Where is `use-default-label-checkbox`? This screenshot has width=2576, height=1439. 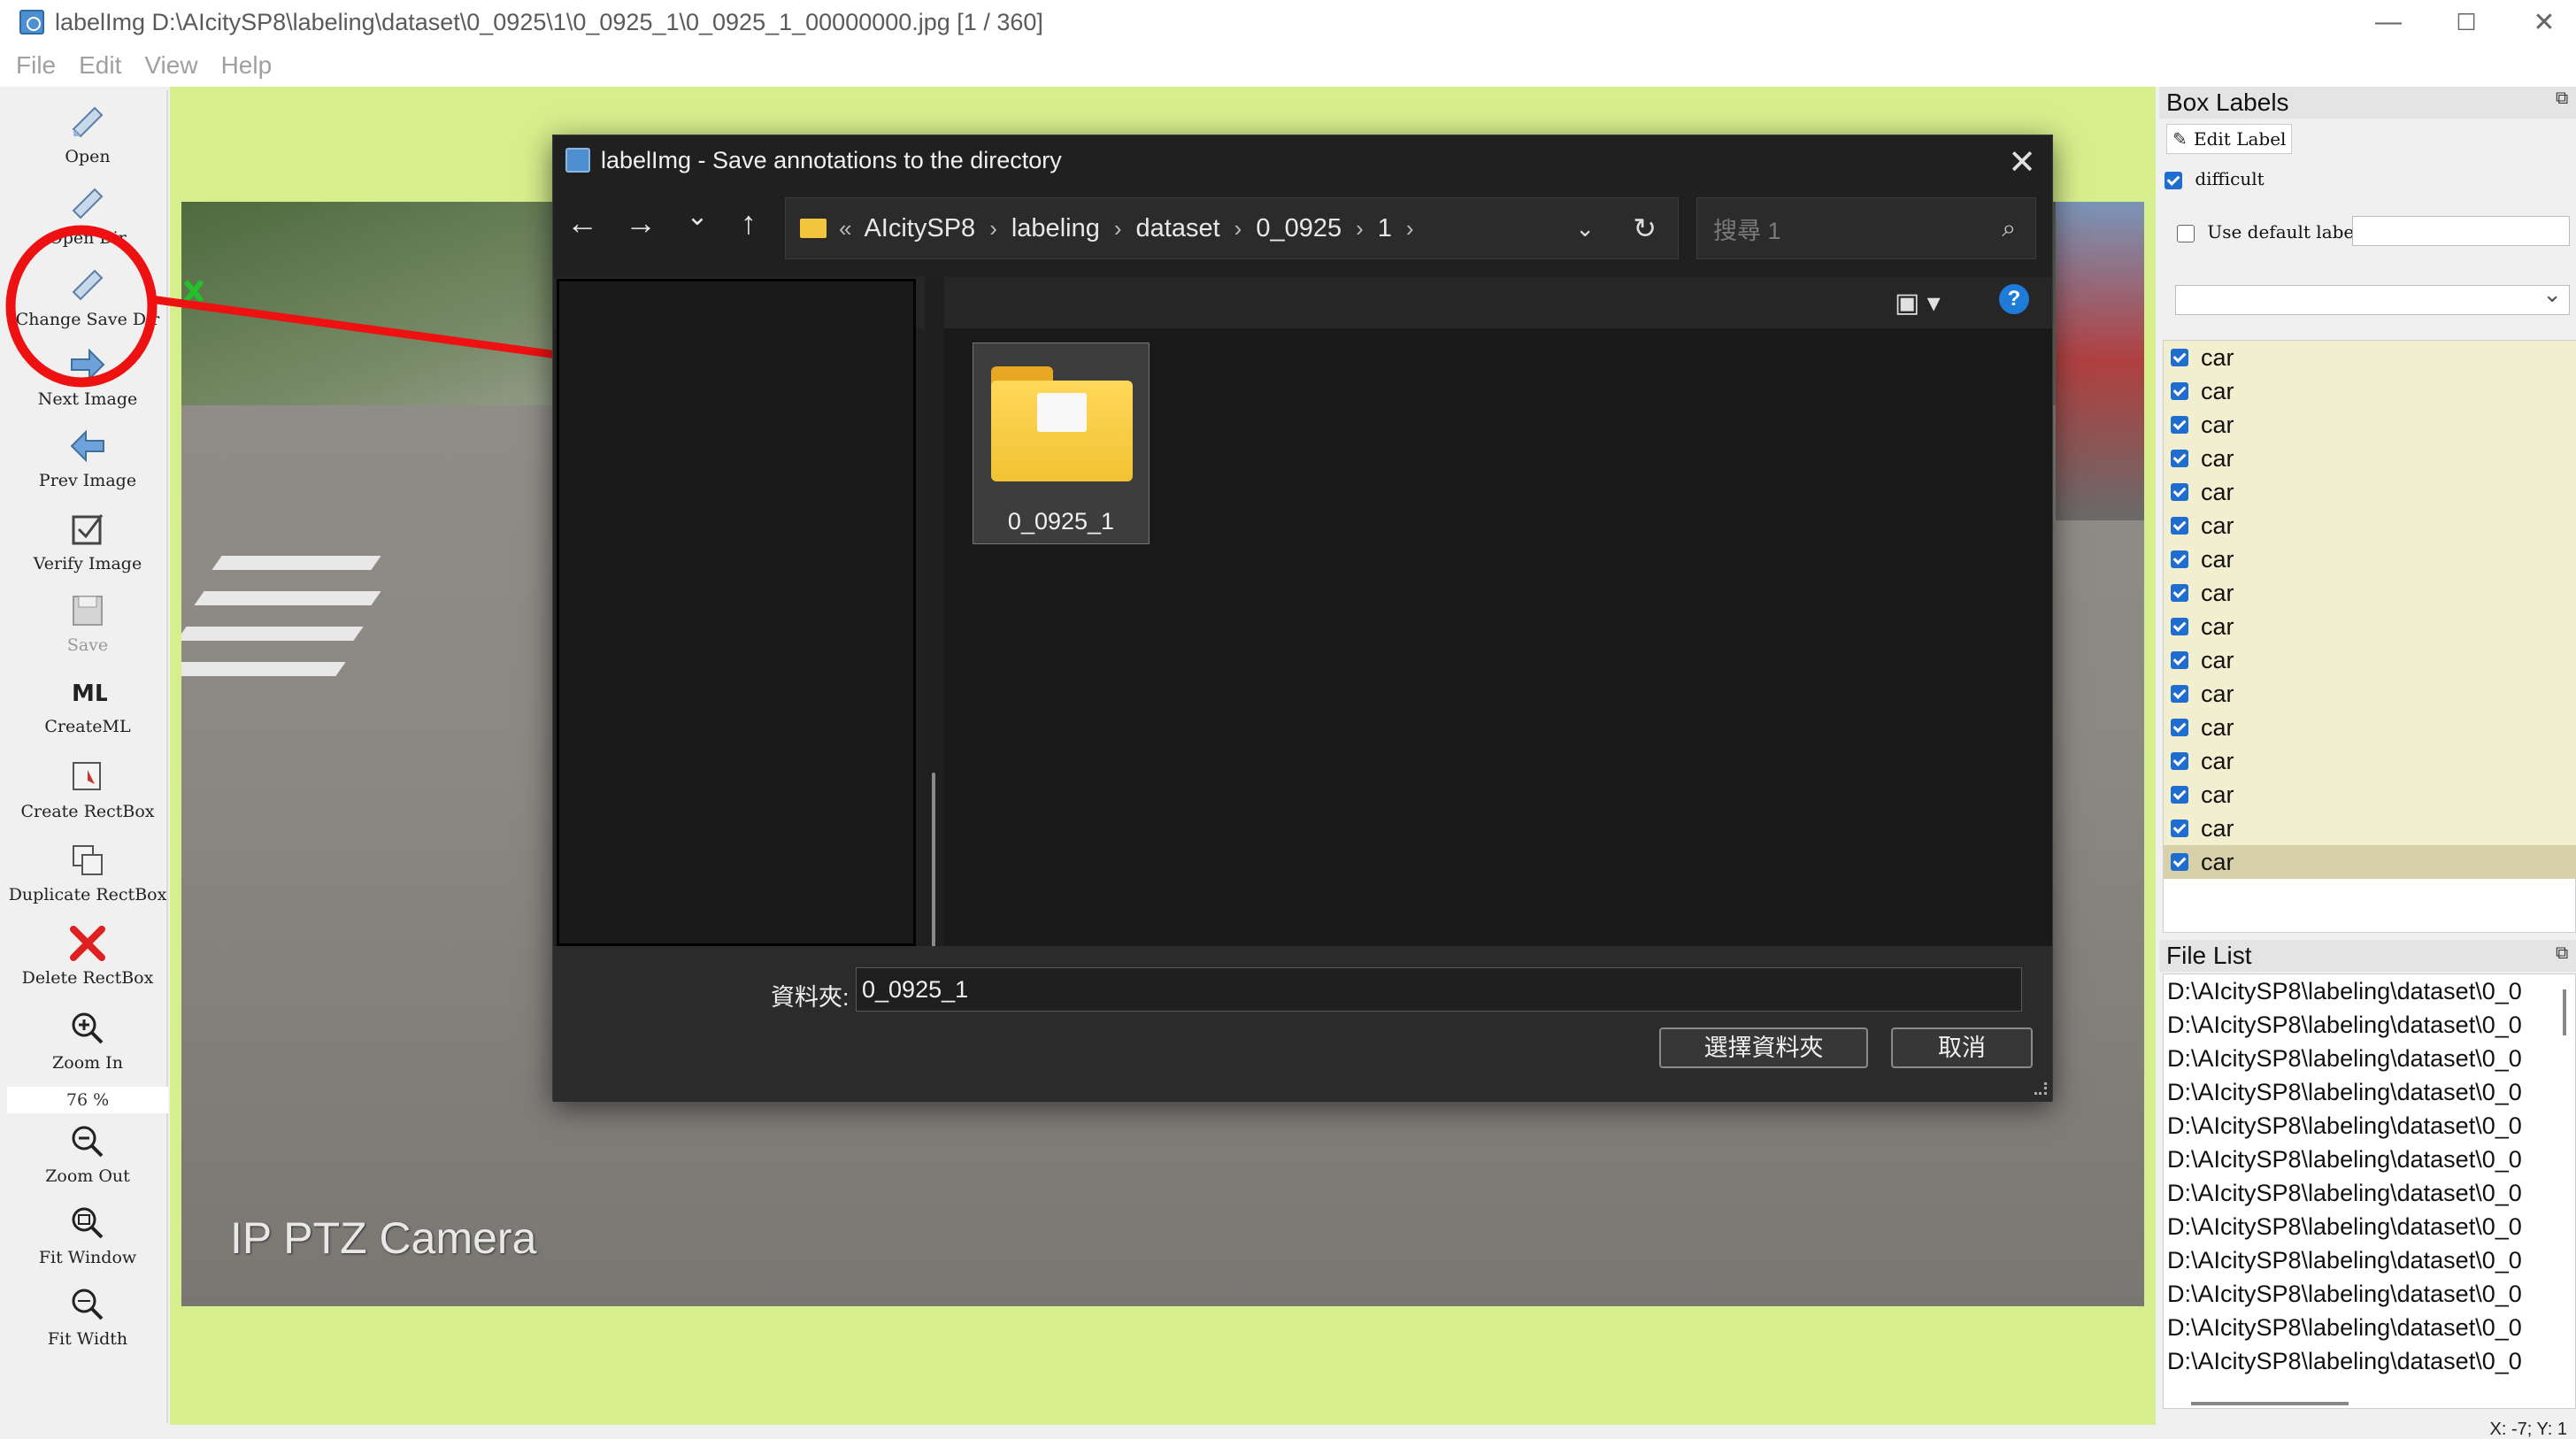
use-default-label-checkbox is located at coordinates (2186, 233).